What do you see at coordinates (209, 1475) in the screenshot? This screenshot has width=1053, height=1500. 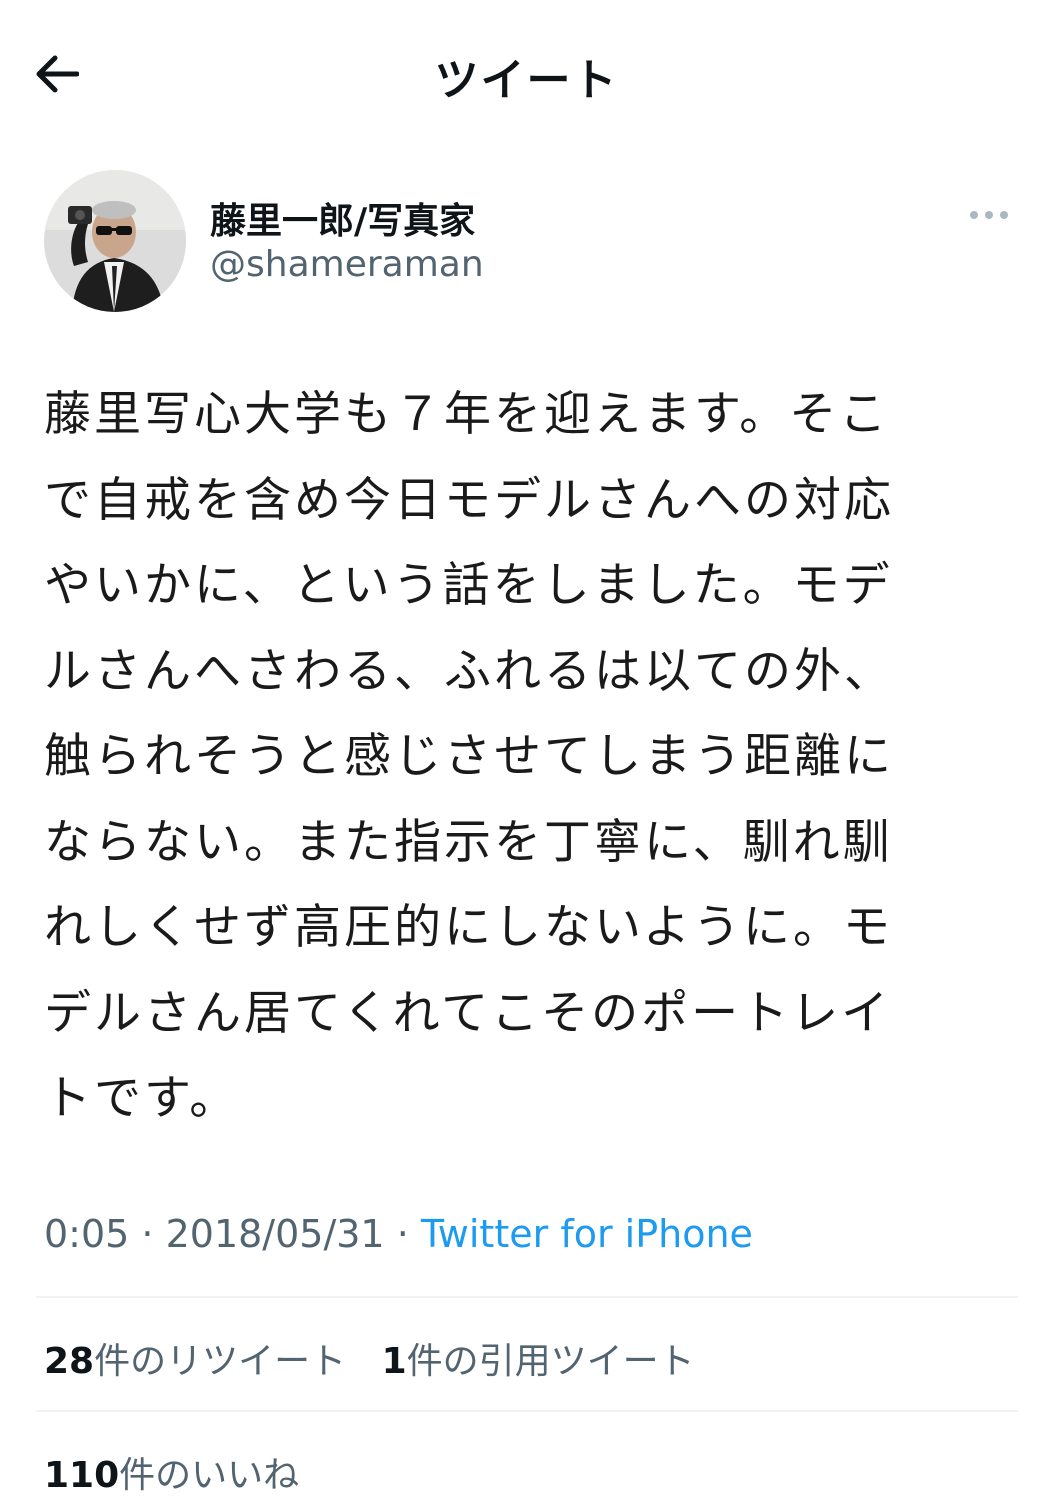 I see `like-label: 件のいいね` at bounding box center [209, 1475].